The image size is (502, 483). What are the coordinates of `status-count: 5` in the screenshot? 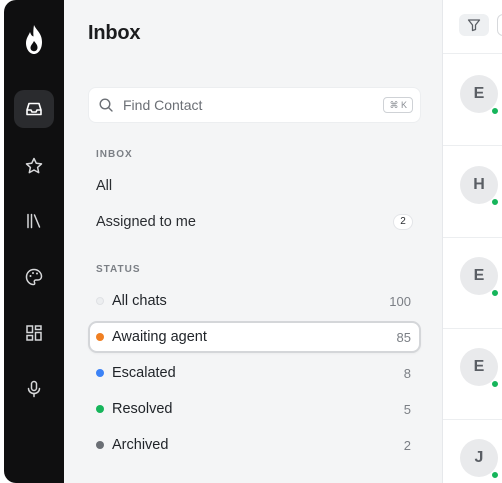 It's located at (407, 409).